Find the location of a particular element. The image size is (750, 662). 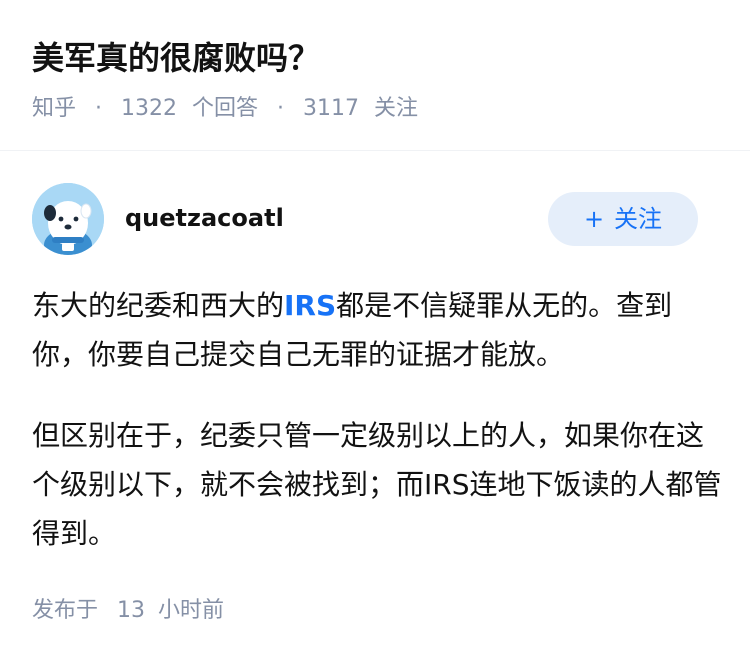

source-label: 知乎 is located at coordinates (54, 109).